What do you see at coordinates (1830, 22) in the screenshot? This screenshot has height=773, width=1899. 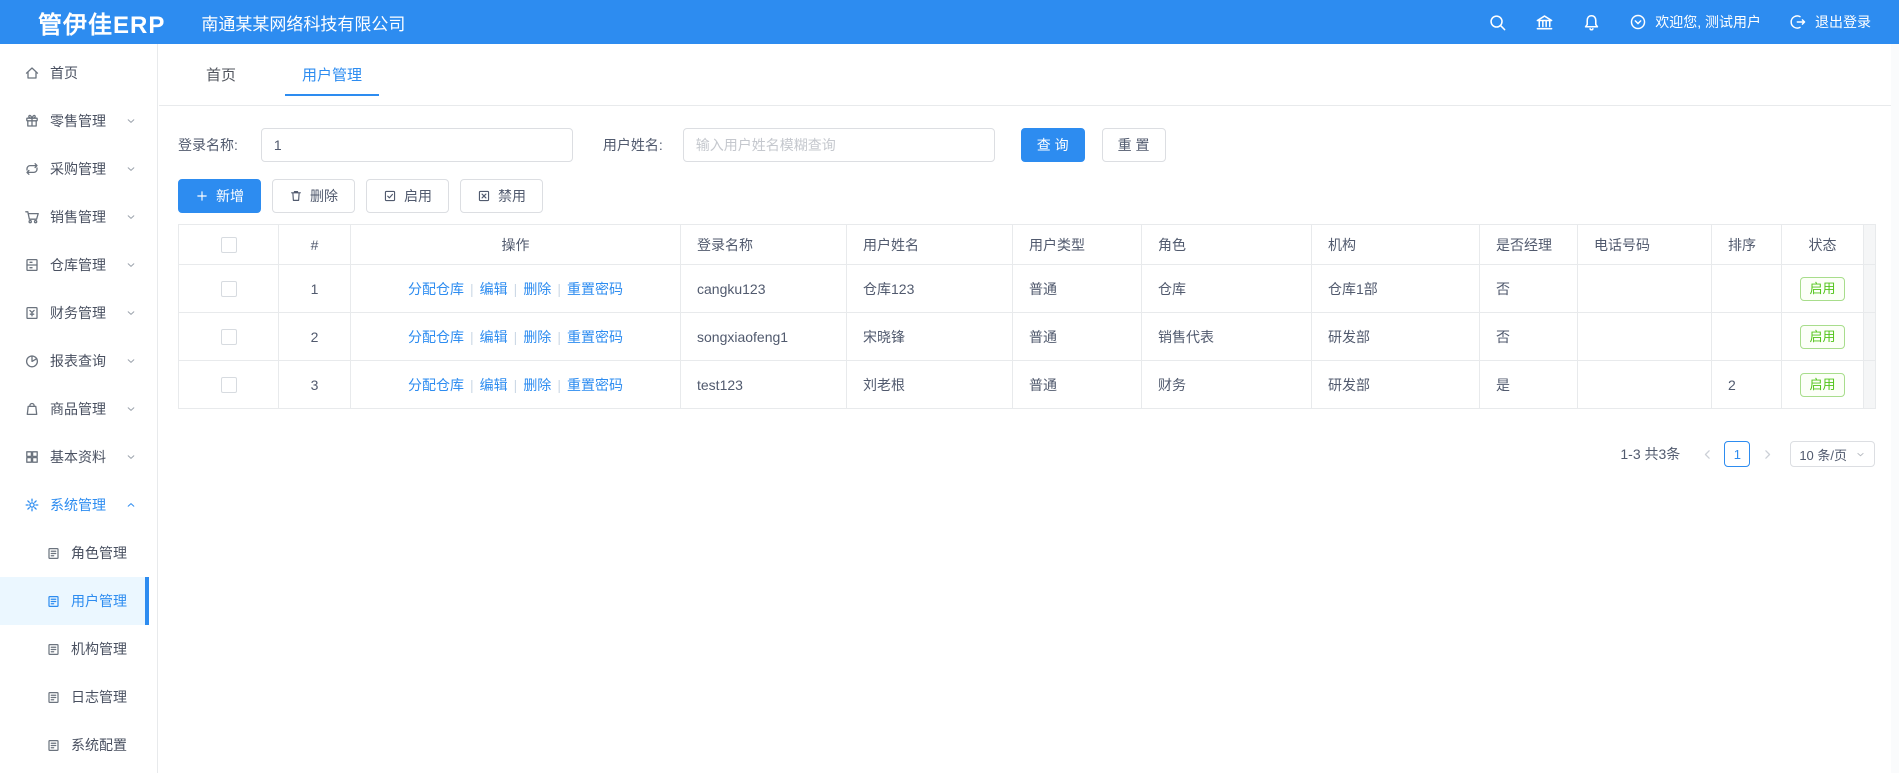 I see `logout-button: 退出登录` at bounding box center [1830, 22].